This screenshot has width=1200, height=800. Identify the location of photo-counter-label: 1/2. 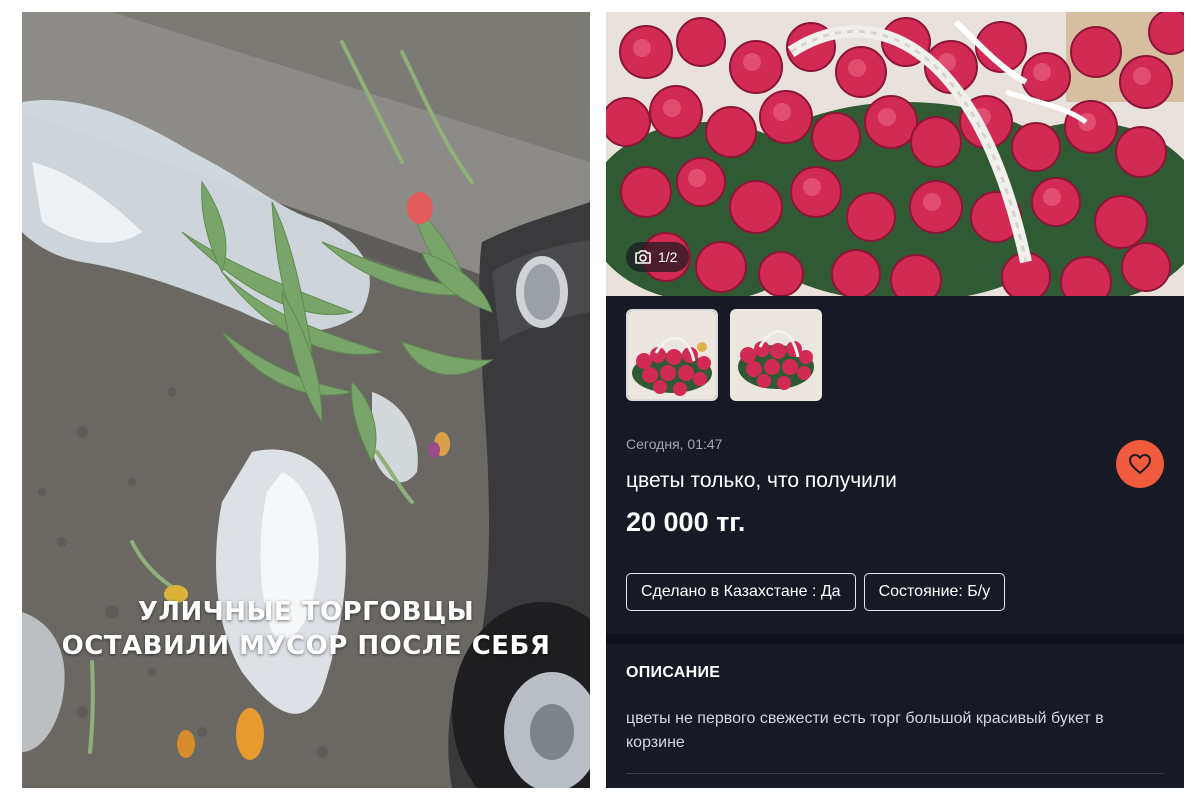
(668, 257).